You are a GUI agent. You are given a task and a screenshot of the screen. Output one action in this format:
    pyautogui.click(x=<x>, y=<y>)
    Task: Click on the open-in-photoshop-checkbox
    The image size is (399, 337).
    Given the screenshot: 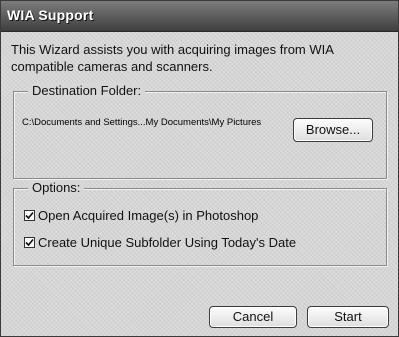 What is the action you would take?
    pyautogui.click(x=29, y=215)
    